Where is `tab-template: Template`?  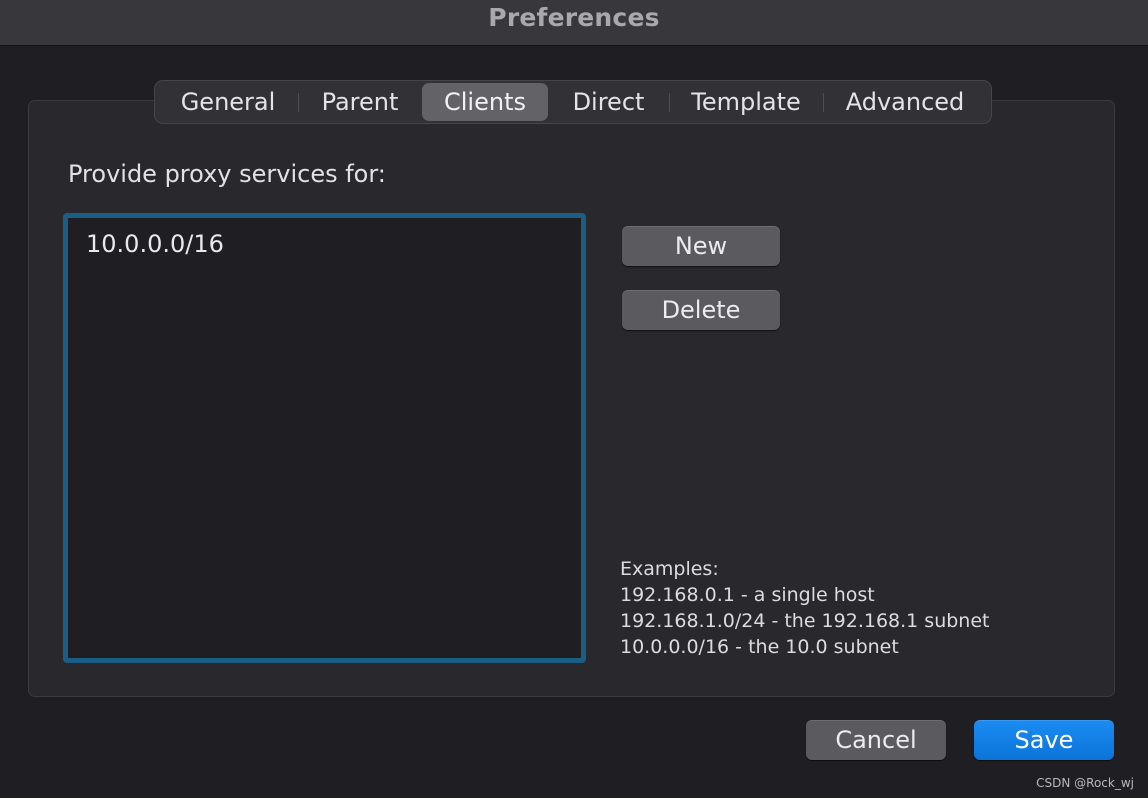
tab-template: Template is located at coordinates (746, 102).